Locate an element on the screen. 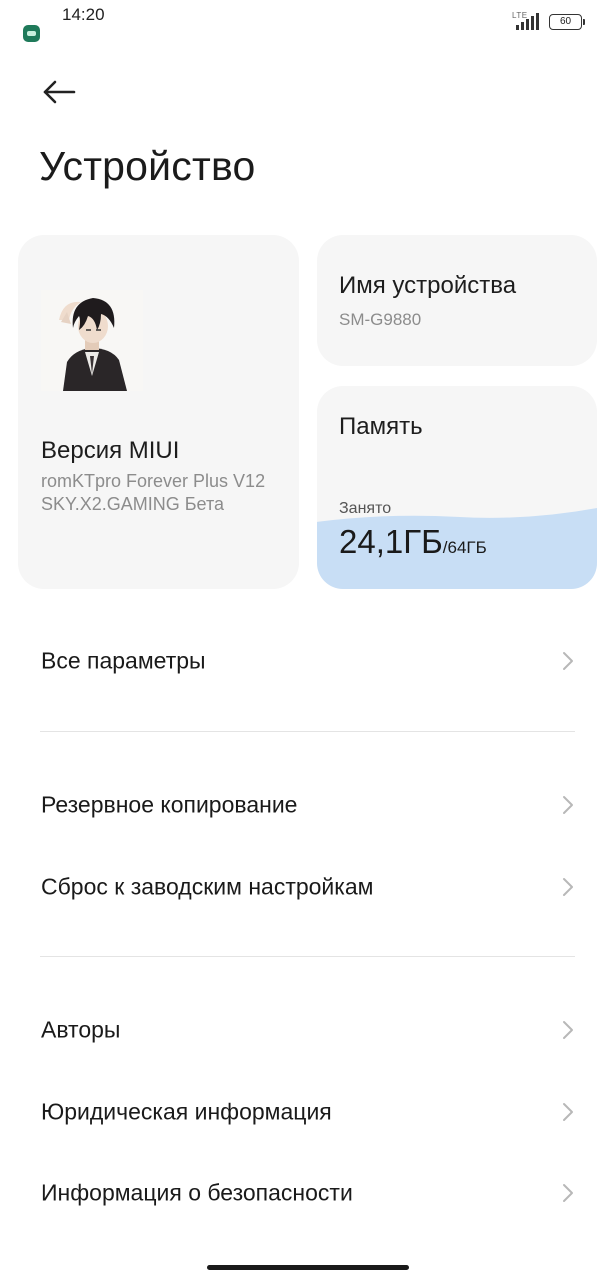  storage-card: Память Занято 24,1ГБ/64ГБ is located at coordinates (457, 487).